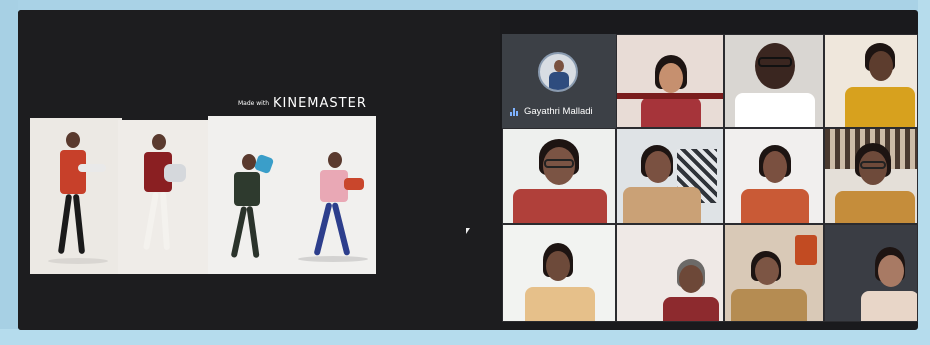 This screenshot has height=345, width=930. What do you see at coordinates (670, 96) in the screenshot?
I see `chair-back` at bounding box center [670, 96].